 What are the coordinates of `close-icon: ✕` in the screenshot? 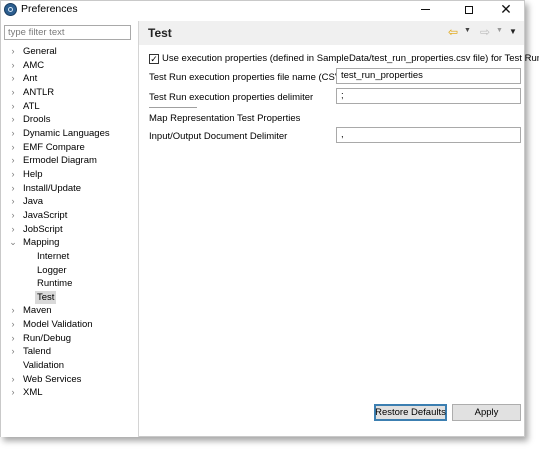 It's located at (506, 9).